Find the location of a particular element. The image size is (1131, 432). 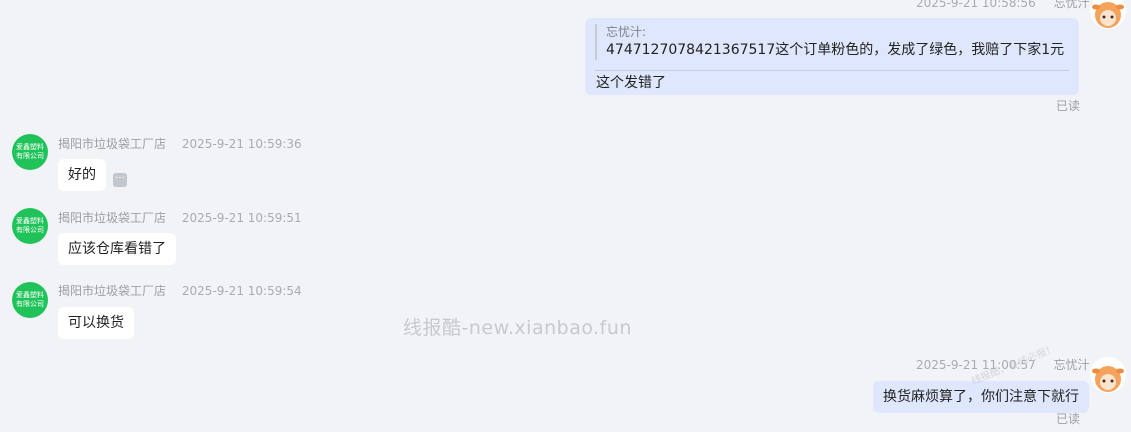

watermark-text: 线报酷-new.xianbao.fun is located at coordinates (517, 328).